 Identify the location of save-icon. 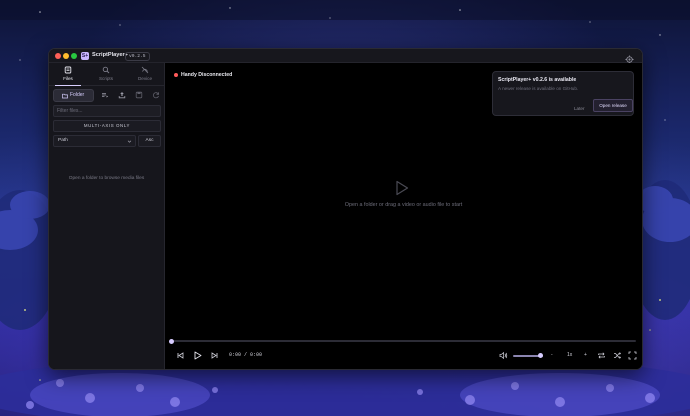
(139, 95).